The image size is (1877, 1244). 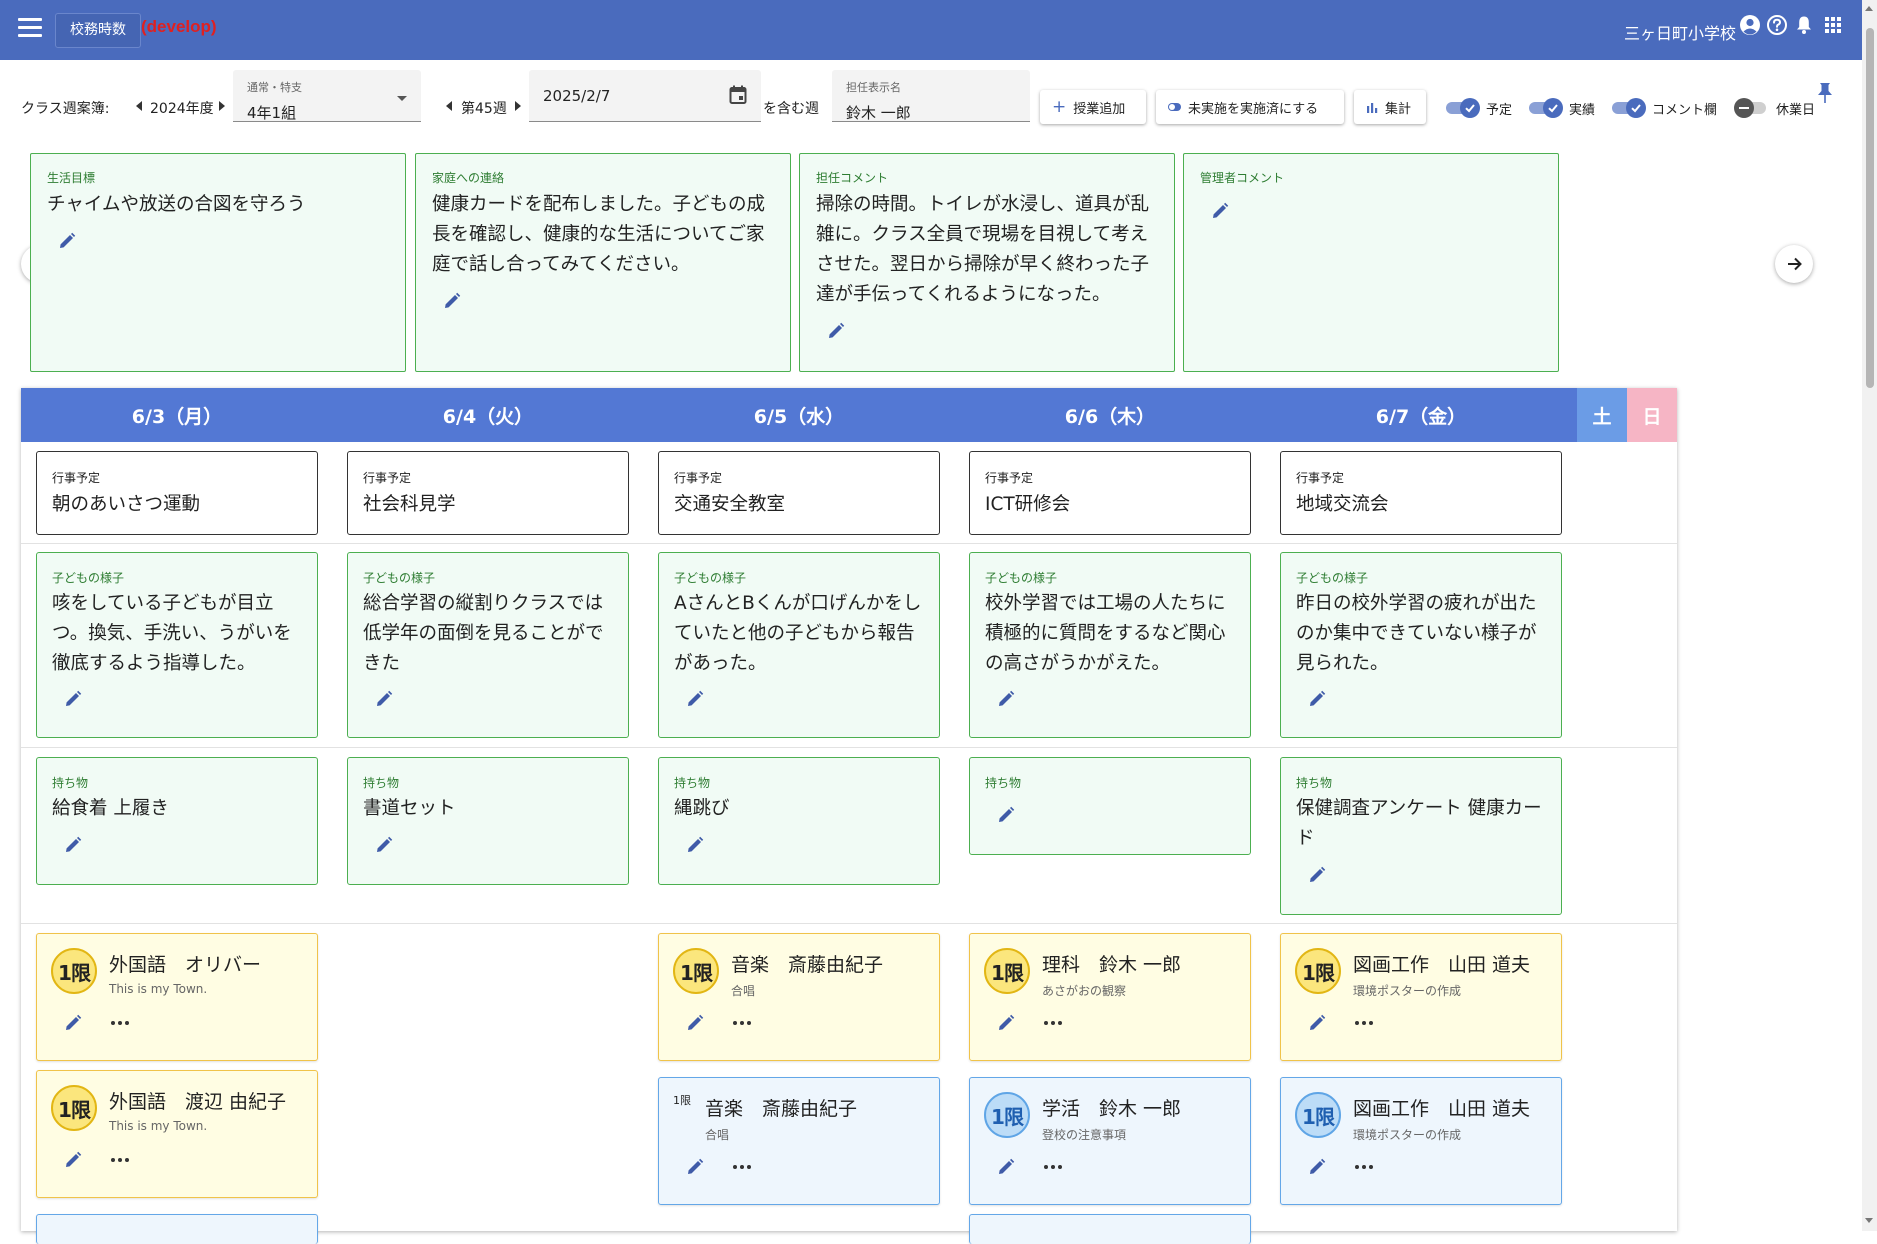 I want to click on lesson-card-mon-1: 1限 外国語 オリバー This is my Town., so click(x=177, y=997).